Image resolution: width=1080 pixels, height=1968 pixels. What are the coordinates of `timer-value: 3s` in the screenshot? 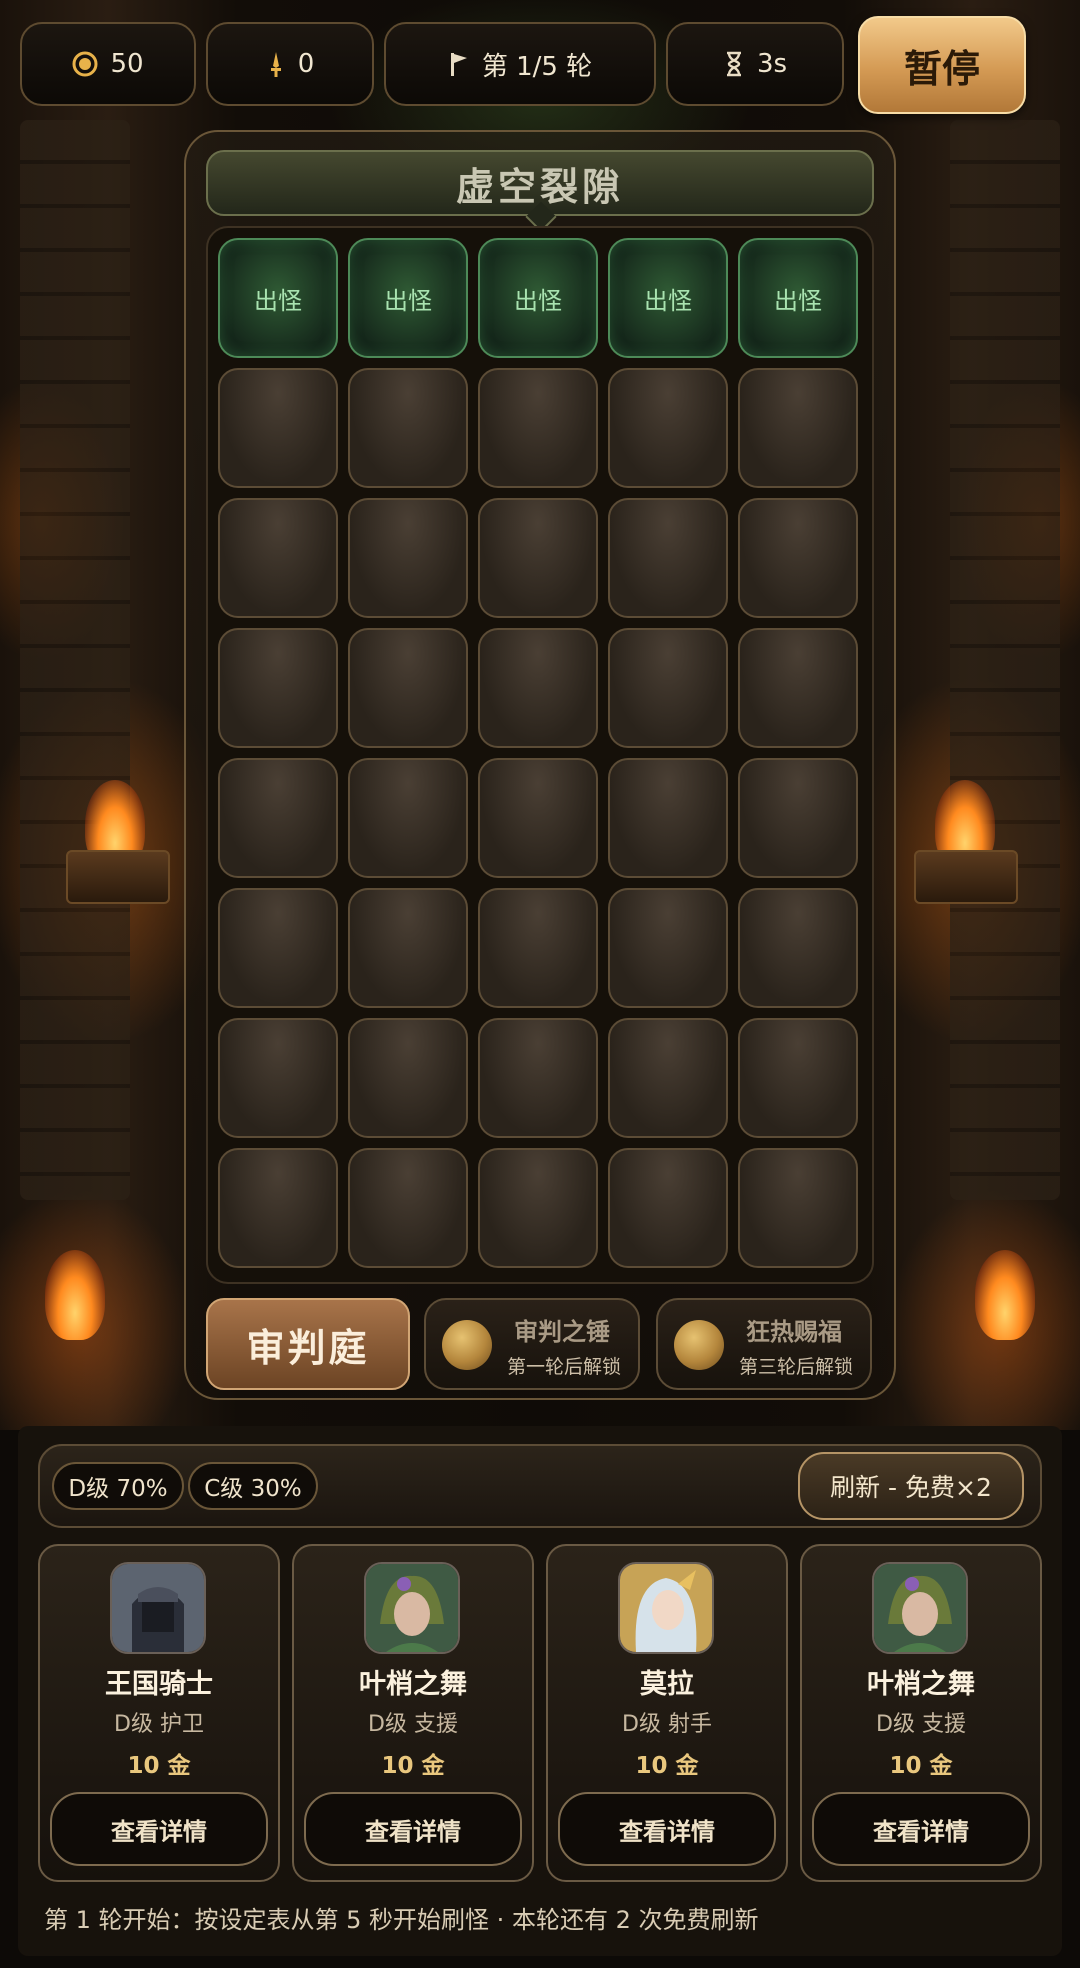 It's located at (772, 64).